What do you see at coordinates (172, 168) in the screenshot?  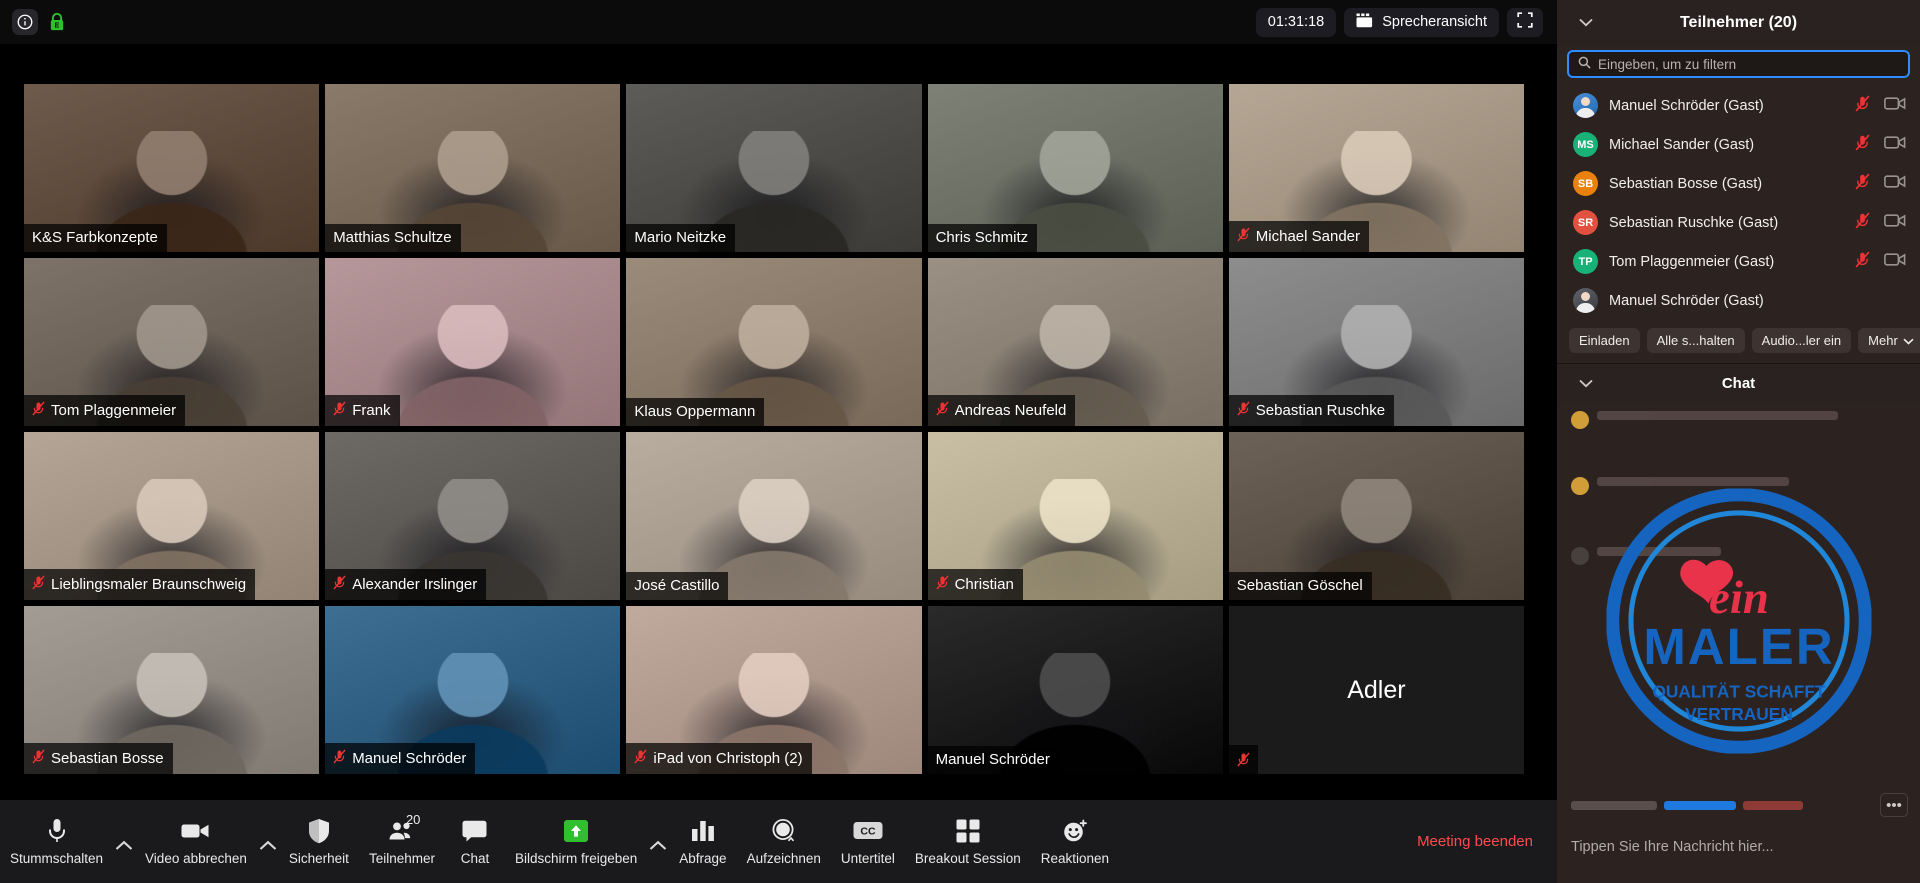 I see `video-tile: K&S Farbkonzepte` at bounding box center [172, 168].